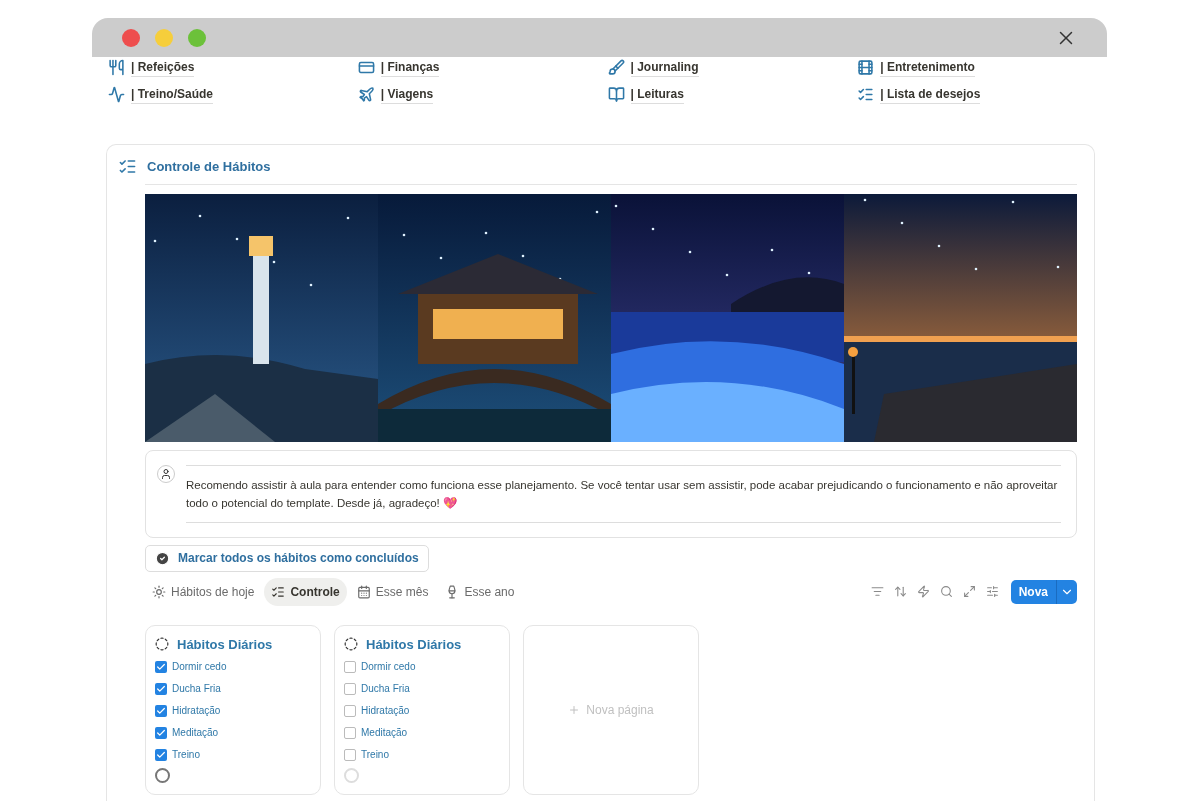 The height and width of the screenshot is (801, 1200). What do you see at coordinates (287, 558) in the screenshot?
I see `mark-all-button: Marcar todos os hábitos como concluídos` at bounding box center [287, 558].